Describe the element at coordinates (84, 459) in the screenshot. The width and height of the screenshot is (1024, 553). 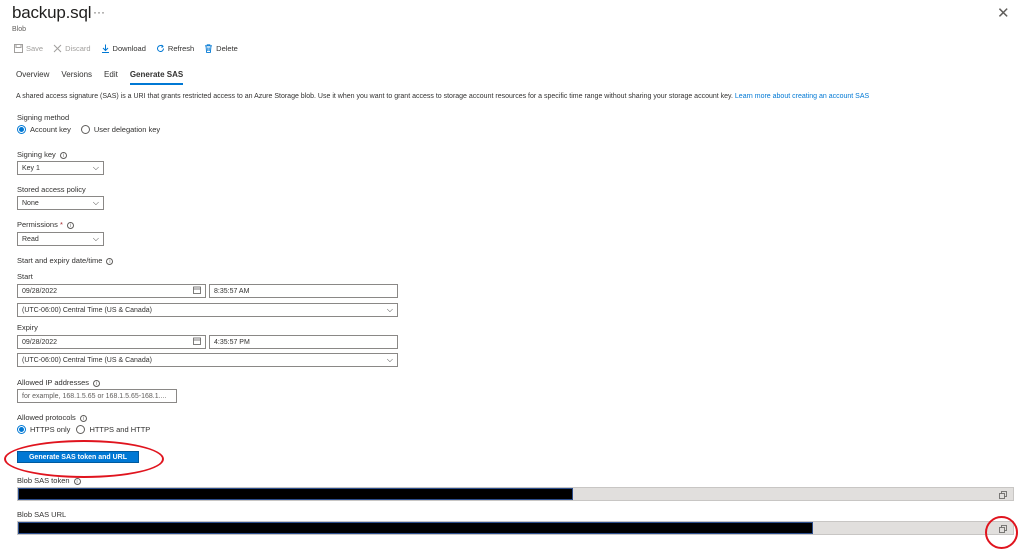
I see `annotation-circle-generate` at that location.